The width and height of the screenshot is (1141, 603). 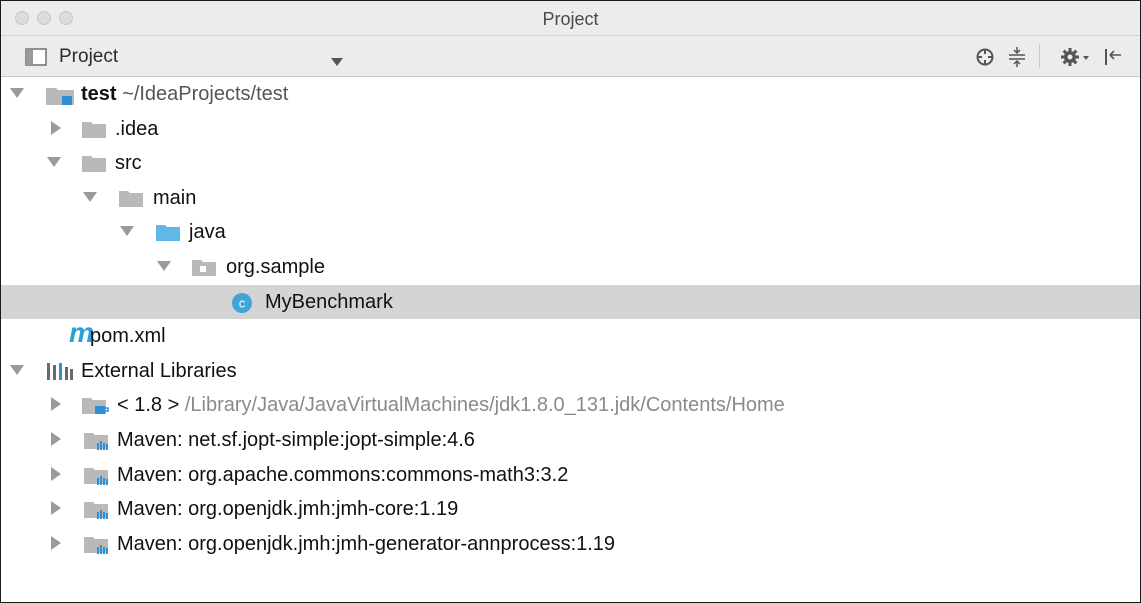 I want to click on tree-row-idea: .idea, so click(x=570, y=129).